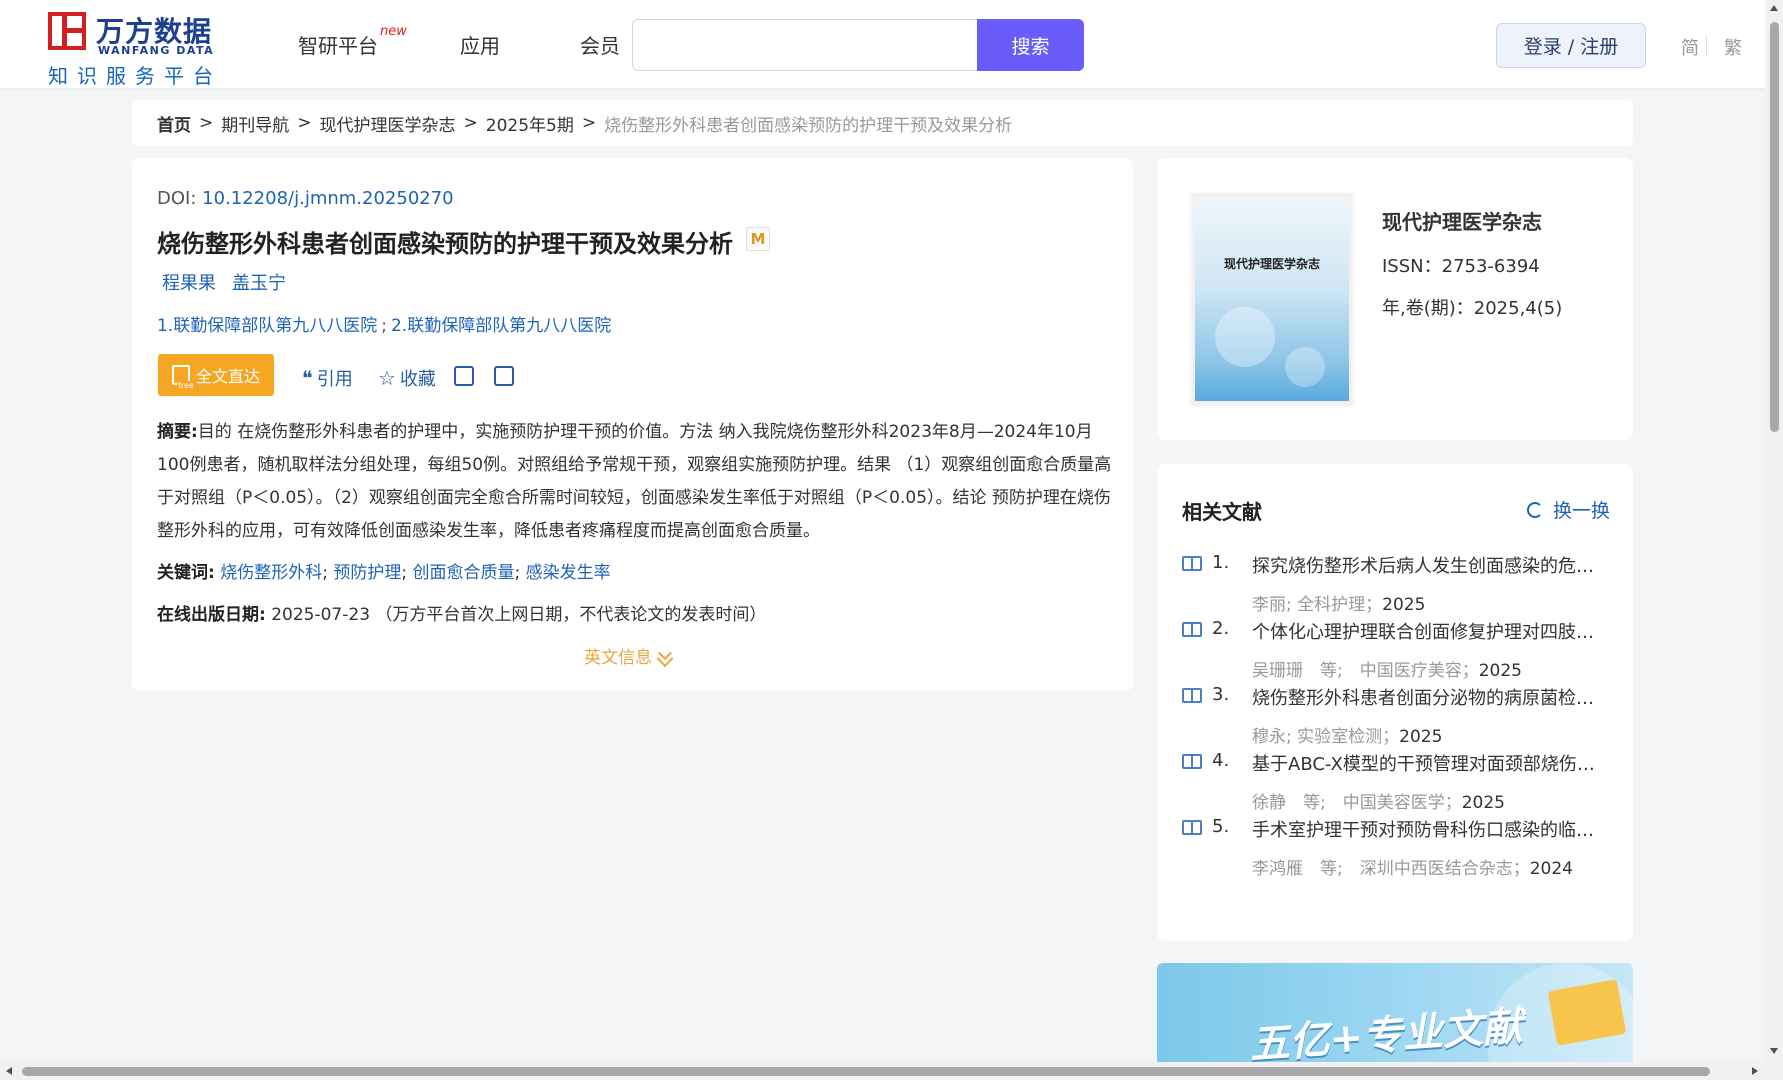 Image resolution: width=1783 pixels, height=1080 pixels. I want to click on related-meta: 穆永; 实验室检测；2025, so click(1347, 734).